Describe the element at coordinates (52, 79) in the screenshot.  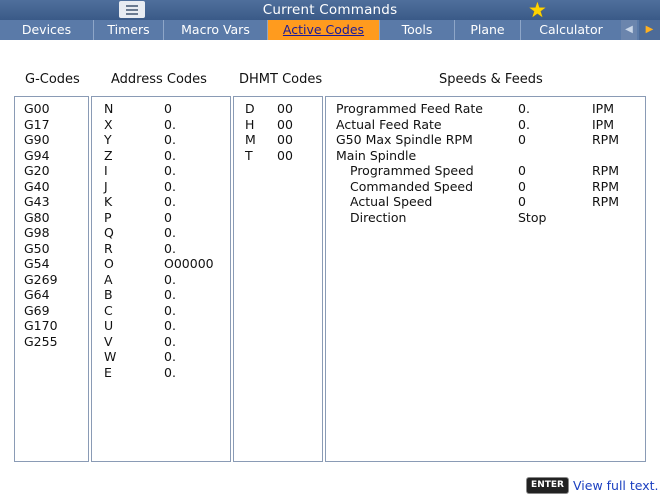
I see `g-codes-header: G-Codes` at that location.